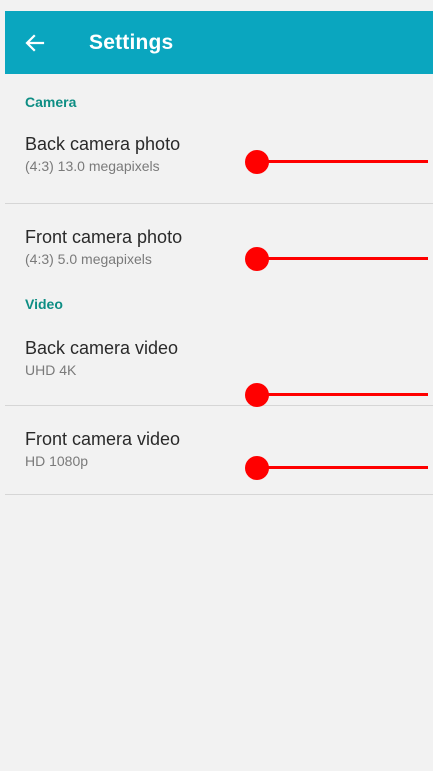 The width and height of the screenshot is (433, 771). I want to click on section-header-video: Video, so click(44, 304).